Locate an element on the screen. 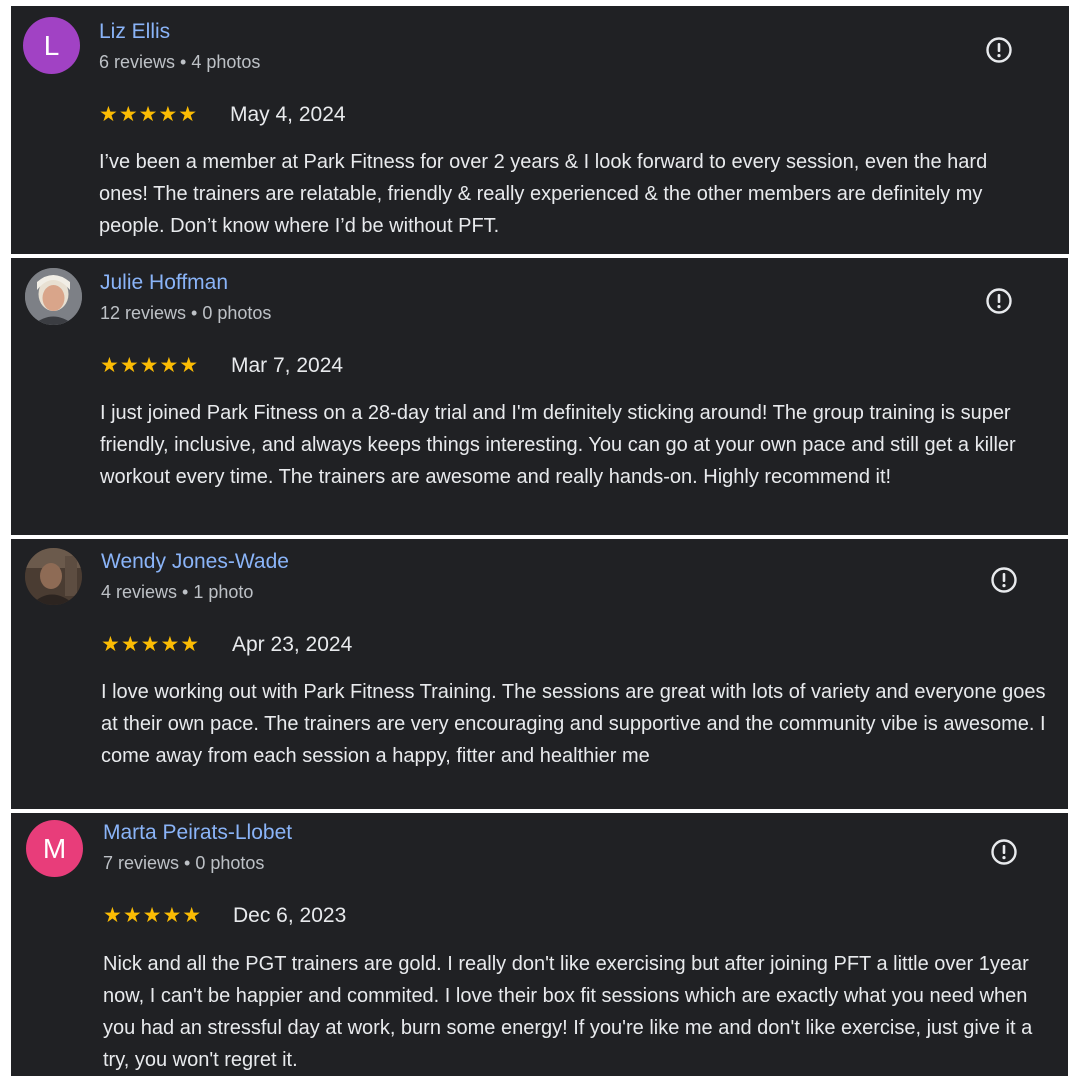 Image resolution: width=1080 pixels, height=1080 pixels. avatar-initial: L is located at coordinates (51, 45).